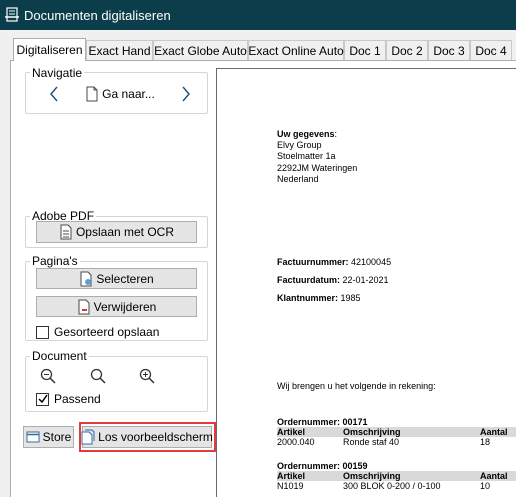 This screenshot has width=516, height=497. I want to click on delete-page-icon, so click(84, 306).